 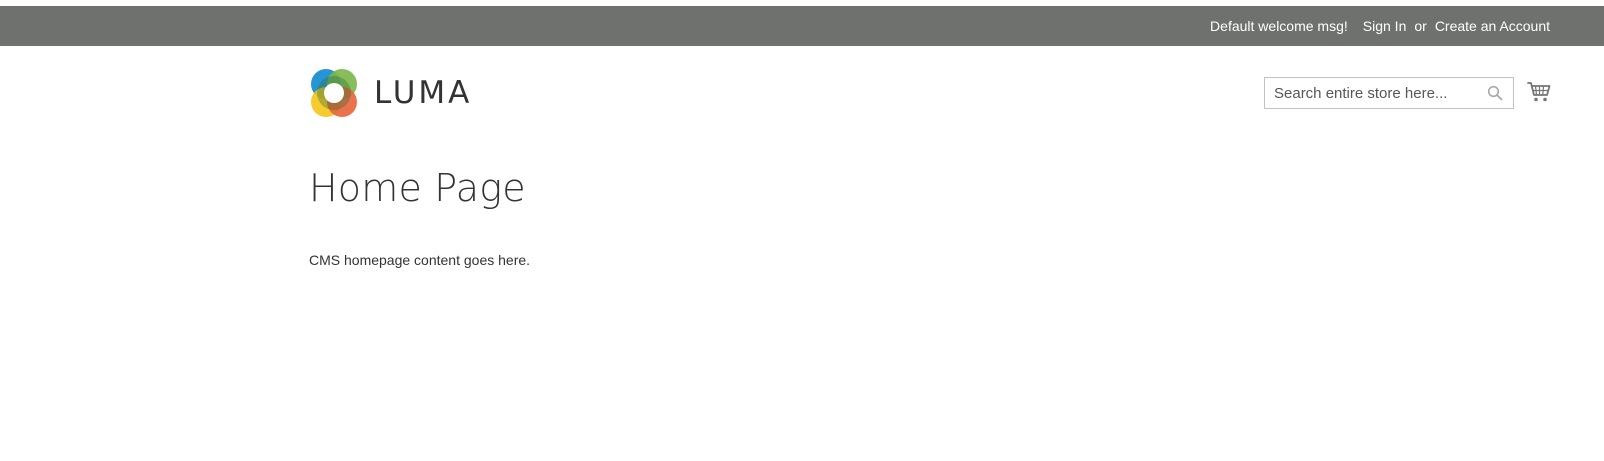 What do you see at coordinates (1279, 26) in the screenshot?
I see `welcome-message: Default welcome msg!` at bounding box center [1279, 26].